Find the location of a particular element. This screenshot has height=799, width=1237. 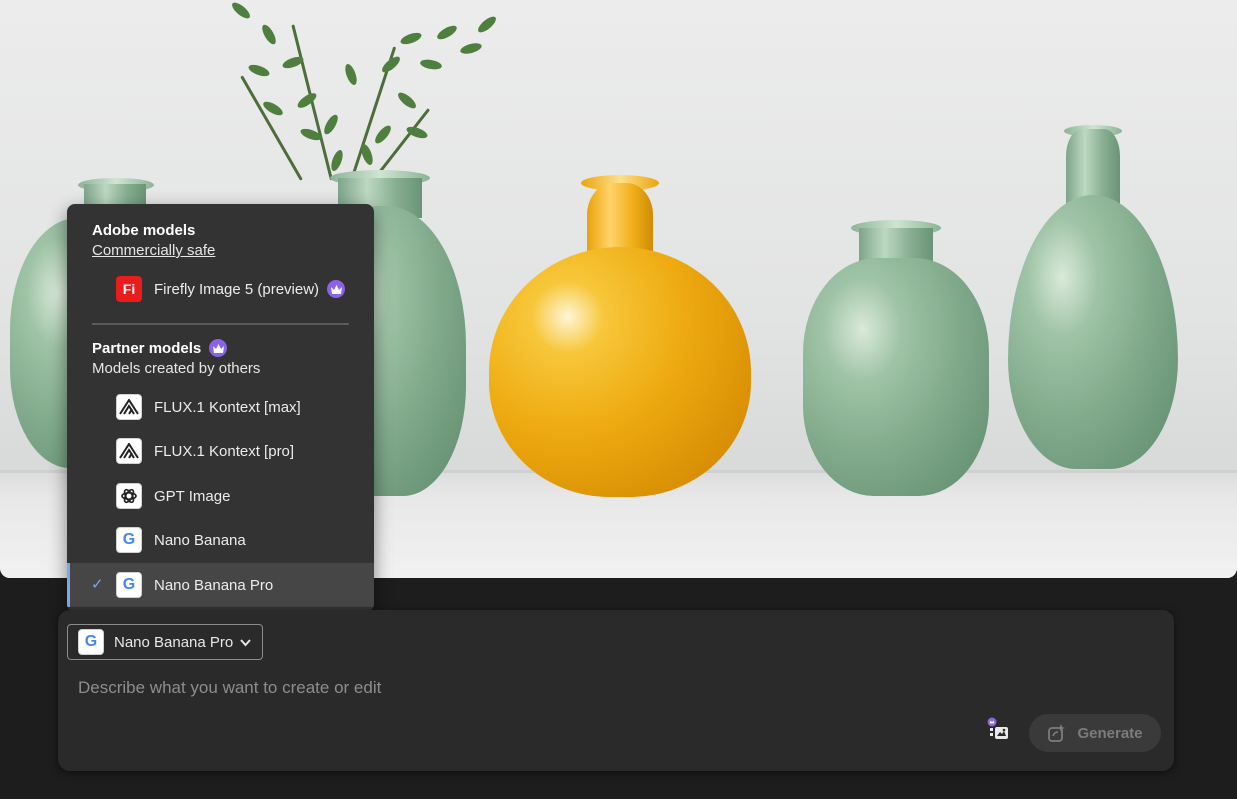

generate-button: Generate is located at coordinates (1095, 733).